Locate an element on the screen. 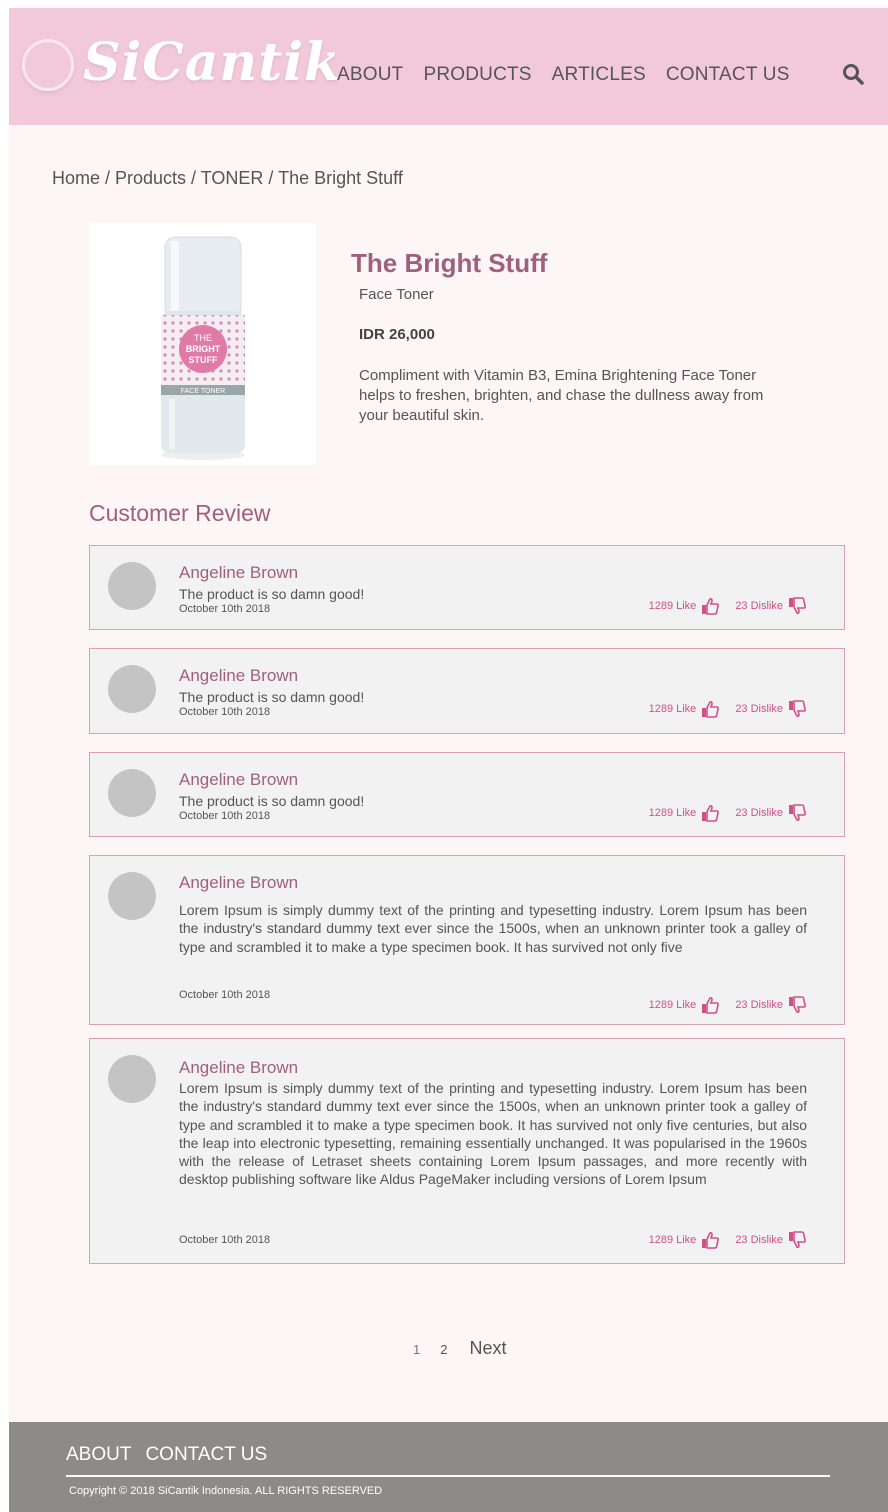 The height and width of the screenshot is (1512, 888). footer-about-link: ABOUT is located at coordinates (98, 1455).